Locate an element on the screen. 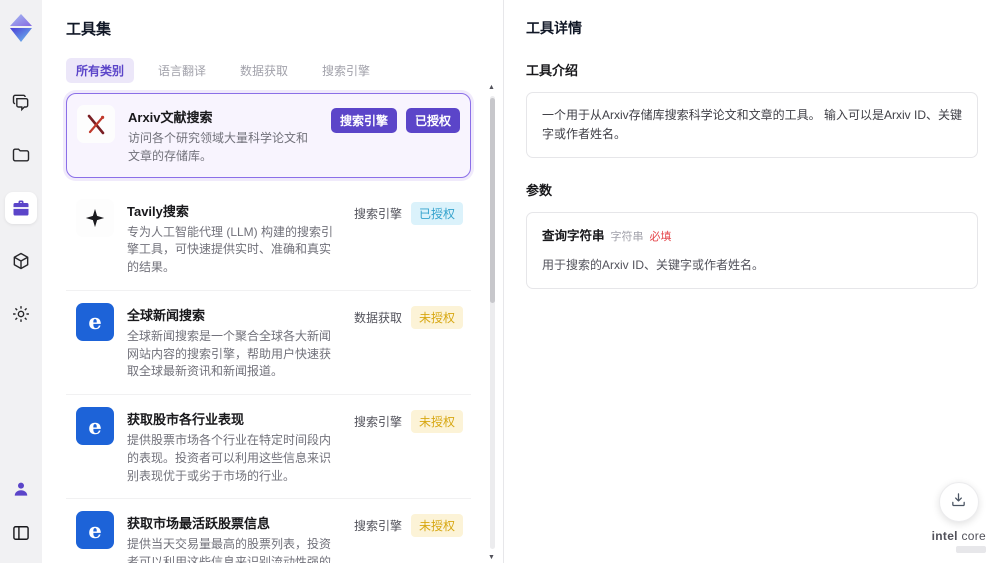 The width and height of the screenshot is (1000, 563). toolbox-icon is located at coordinates (21, 208).